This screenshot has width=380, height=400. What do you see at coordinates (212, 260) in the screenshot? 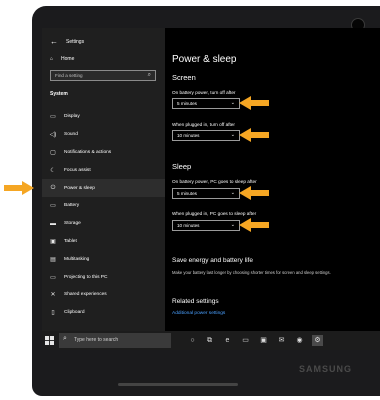
I see `save-energy-heading: Save energy and battery life` at bounding box center [212, 260].